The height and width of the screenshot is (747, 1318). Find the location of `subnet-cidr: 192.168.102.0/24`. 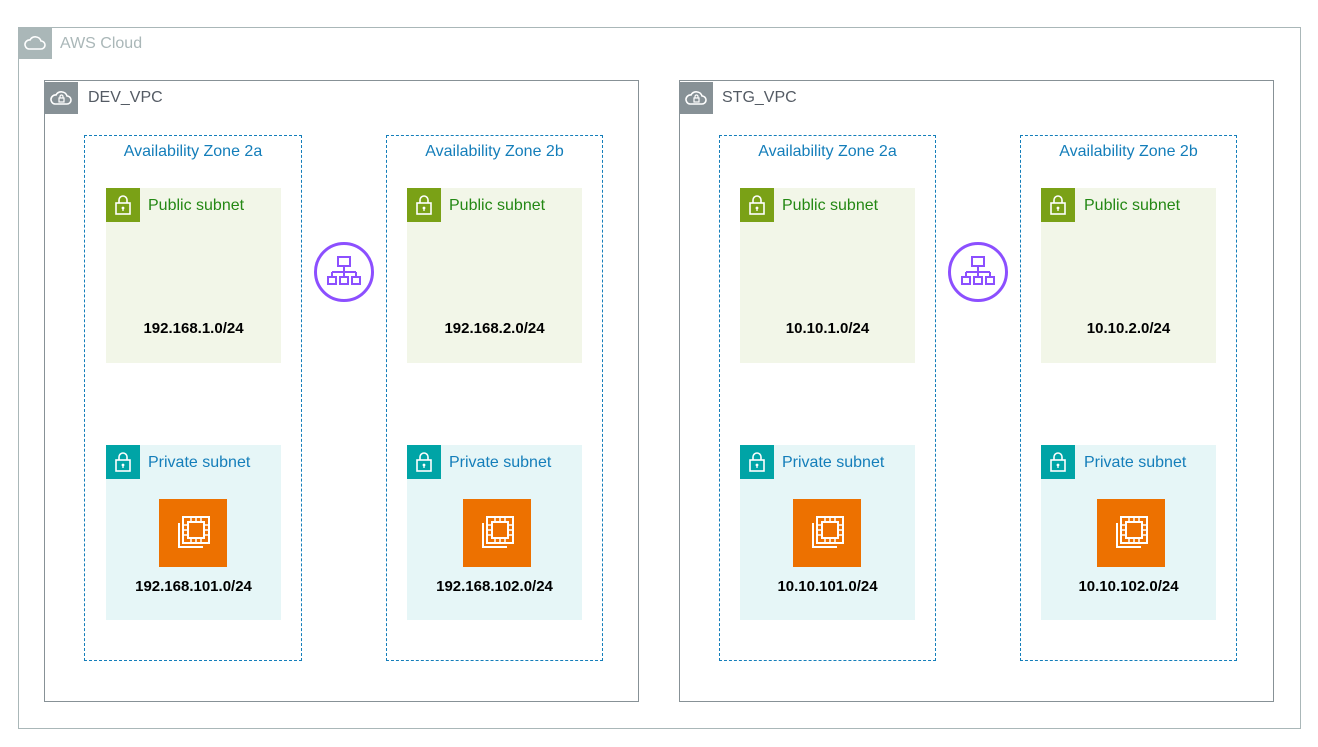

subnet-cidr: 192.168.102.0/24 is located at coordinates (494, 586).